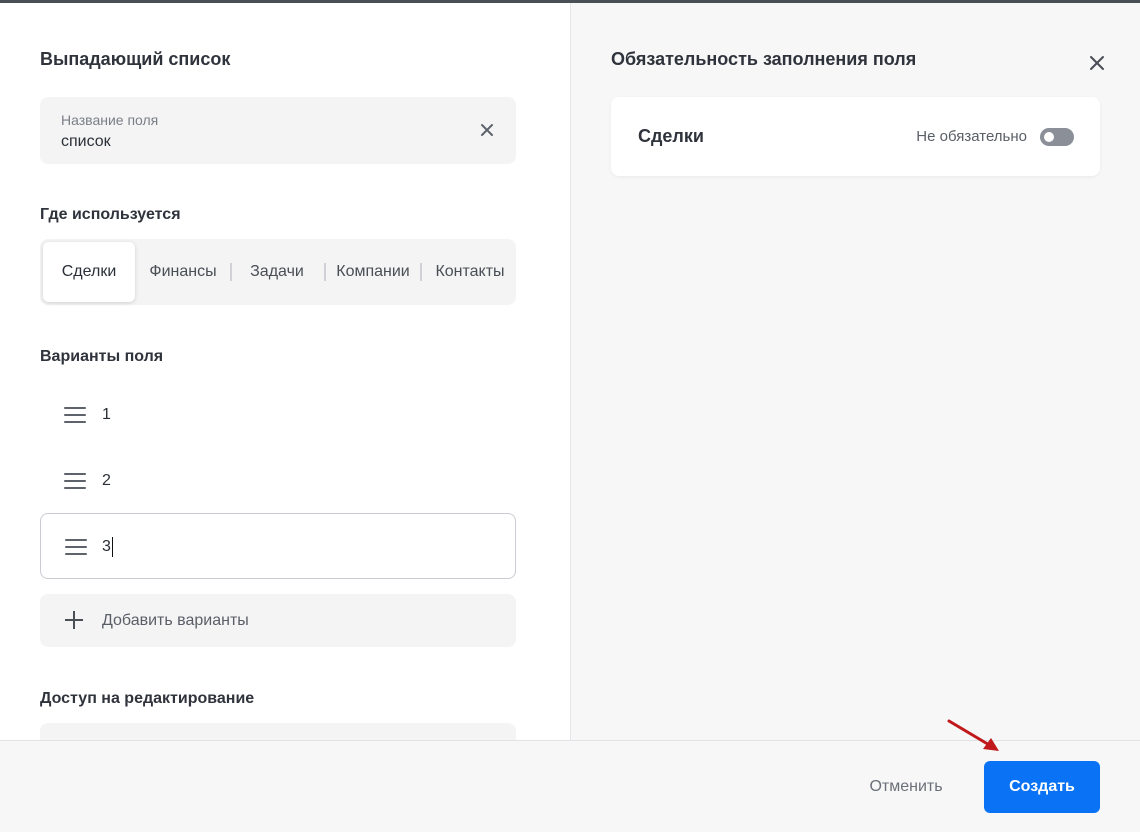 This screenshot has height=832, width=1140. I want to click on variant-input-value: 3, so click(106, 546).